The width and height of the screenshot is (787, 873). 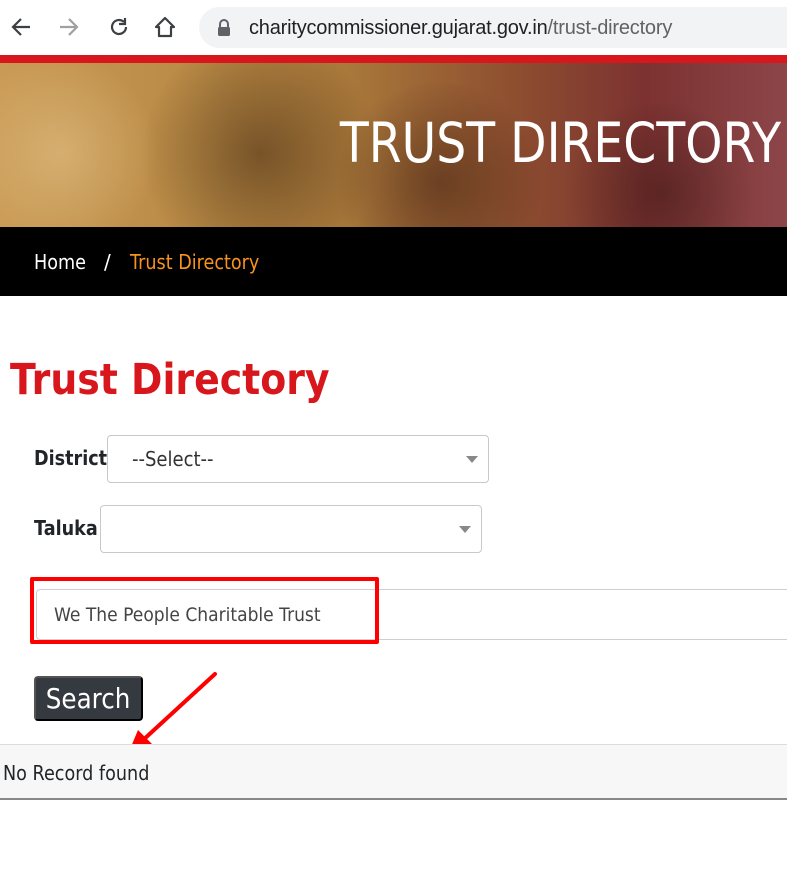 I want to click on header-accent-strip, so click(x=393, y=59).